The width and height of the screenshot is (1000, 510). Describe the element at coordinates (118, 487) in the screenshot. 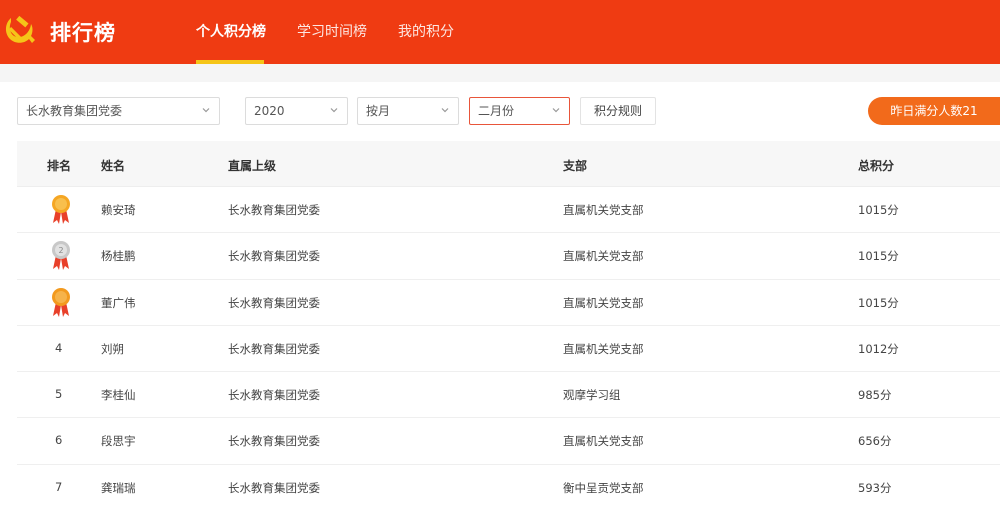

I see `row-name: 龚瑞瑞` at that location.